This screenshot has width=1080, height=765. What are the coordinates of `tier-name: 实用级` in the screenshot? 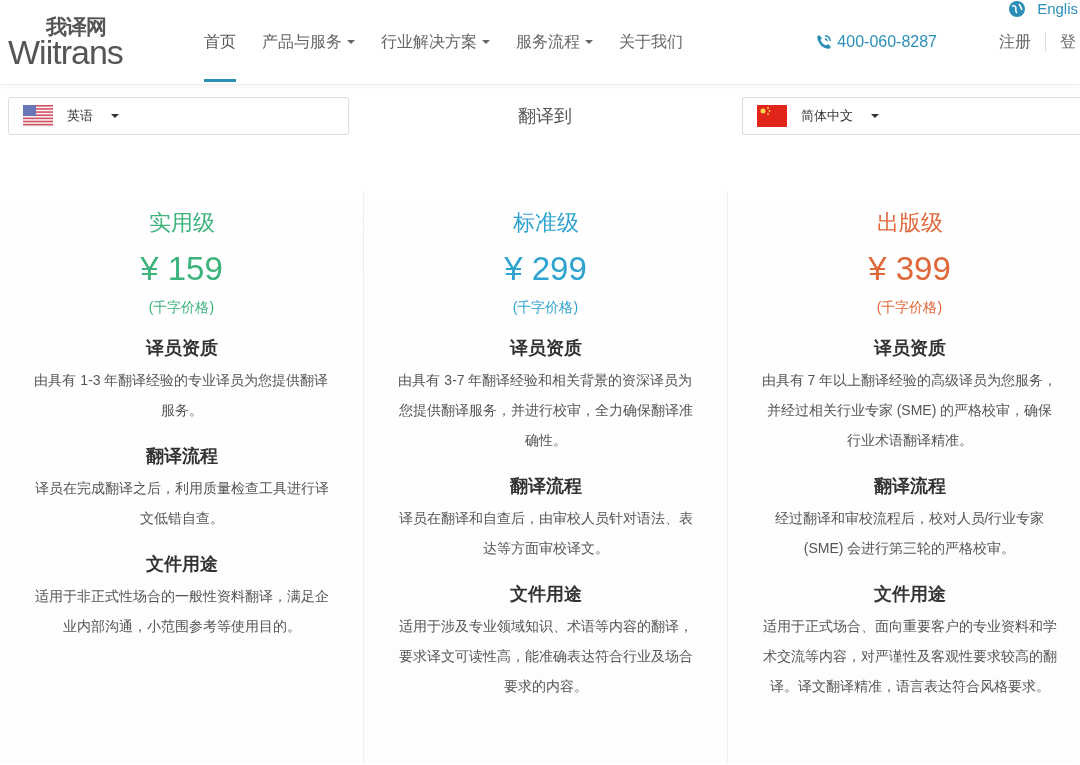 It's located at (181, 223).